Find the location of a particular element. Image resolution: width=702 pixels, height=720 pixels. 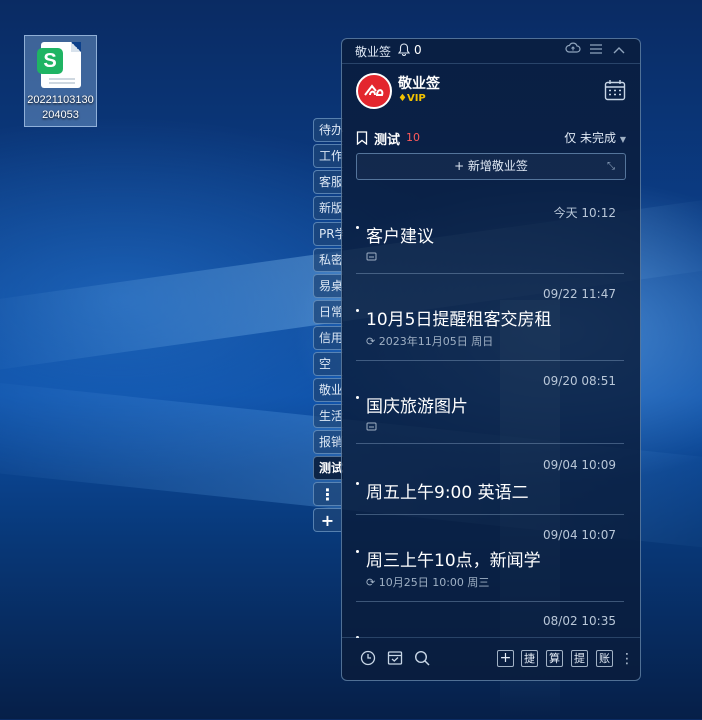

vip-badge: ♦VIP is located at coordinates (412, 98).